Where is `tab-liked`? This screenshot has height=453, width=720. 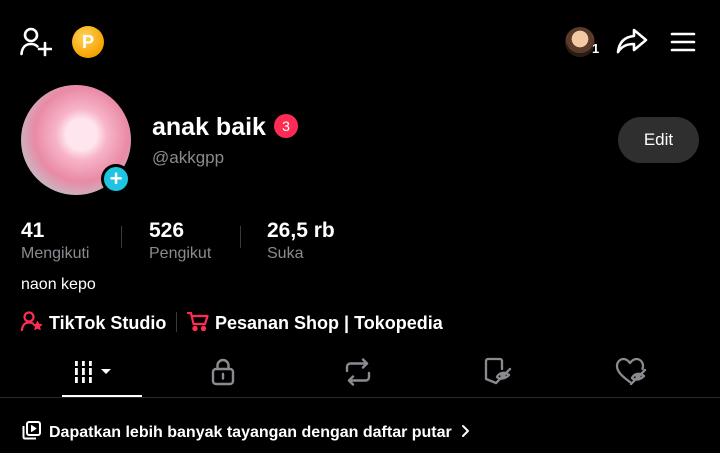
tab-liked is located at coordinates (631, 372).